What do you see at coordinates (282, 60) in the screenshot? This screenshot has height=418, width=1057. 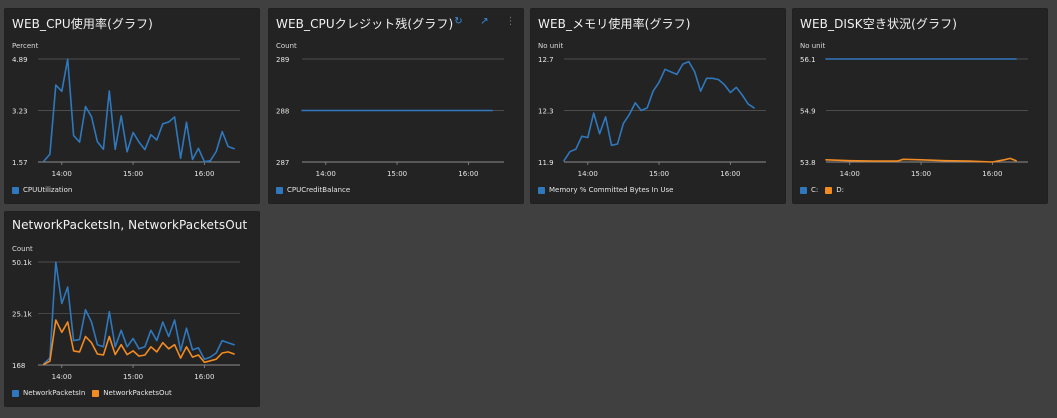 I see `y-tick-label: 289` at bounding box center [282, 60].